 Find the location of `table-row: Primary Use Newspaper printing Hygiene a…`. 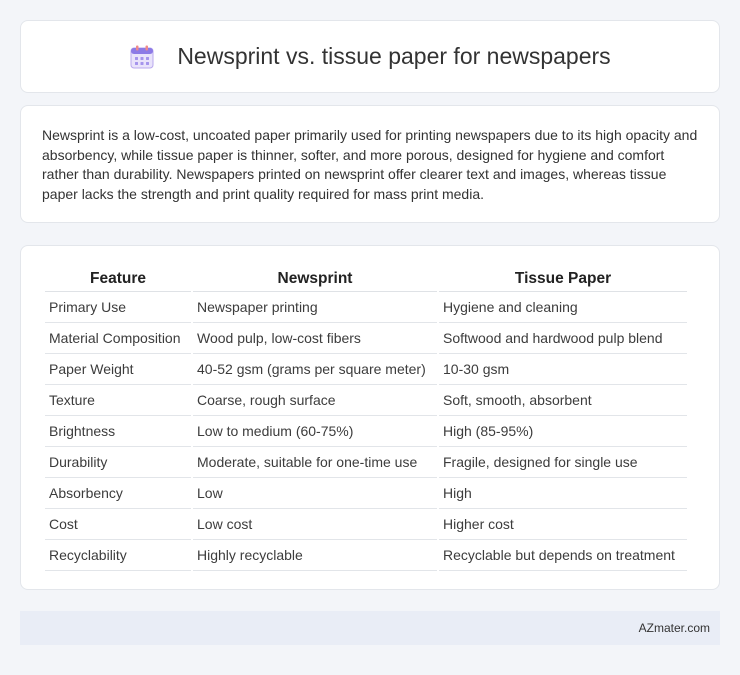

table-row: Primary Use Newspaper printing Hygiene a… is located at coordinates (366, 307).